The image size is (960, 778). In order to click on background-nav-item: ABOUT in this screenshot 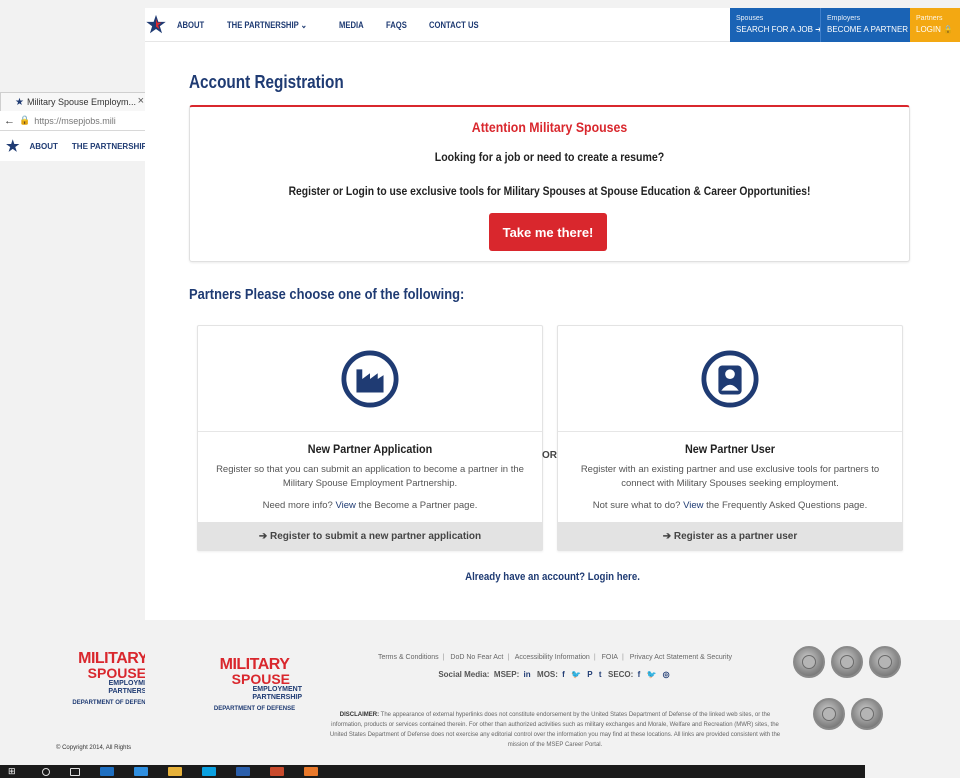, I will do `click(43, 146)`.